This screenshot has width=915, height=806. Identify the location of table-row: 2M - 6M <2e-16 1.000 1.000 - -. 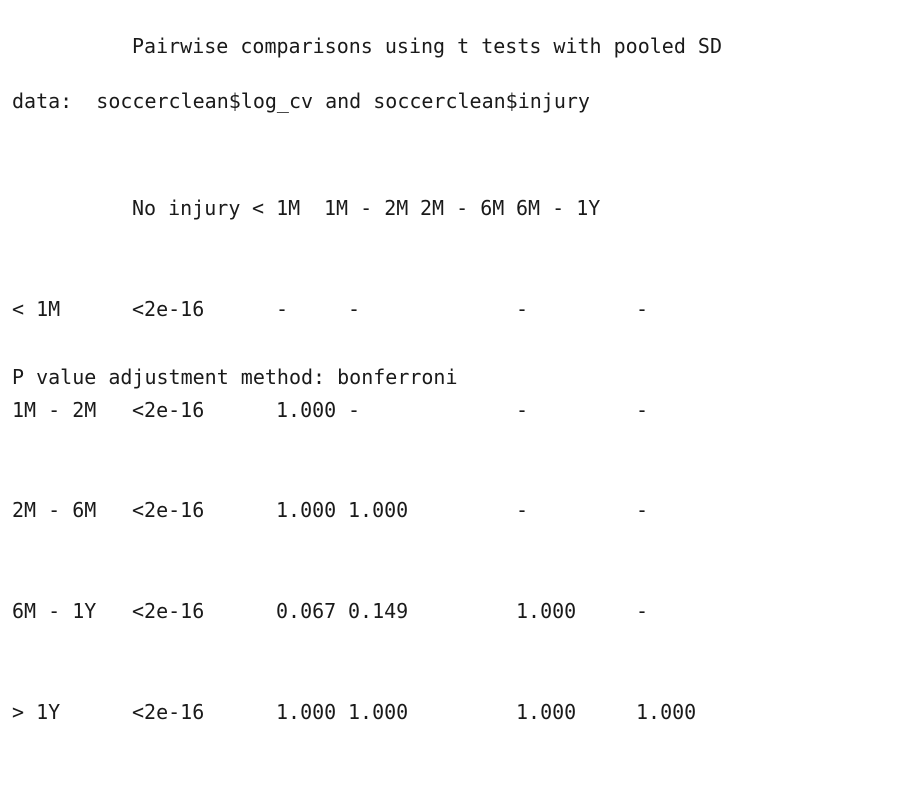
(330, 512).